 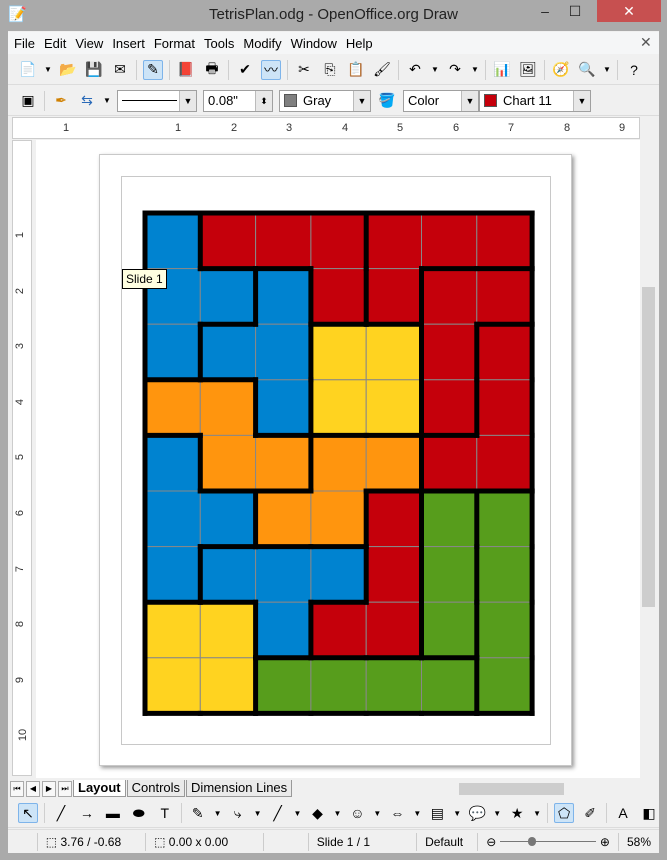 I want to click on menu-file: File, so click(x=24, y=43).